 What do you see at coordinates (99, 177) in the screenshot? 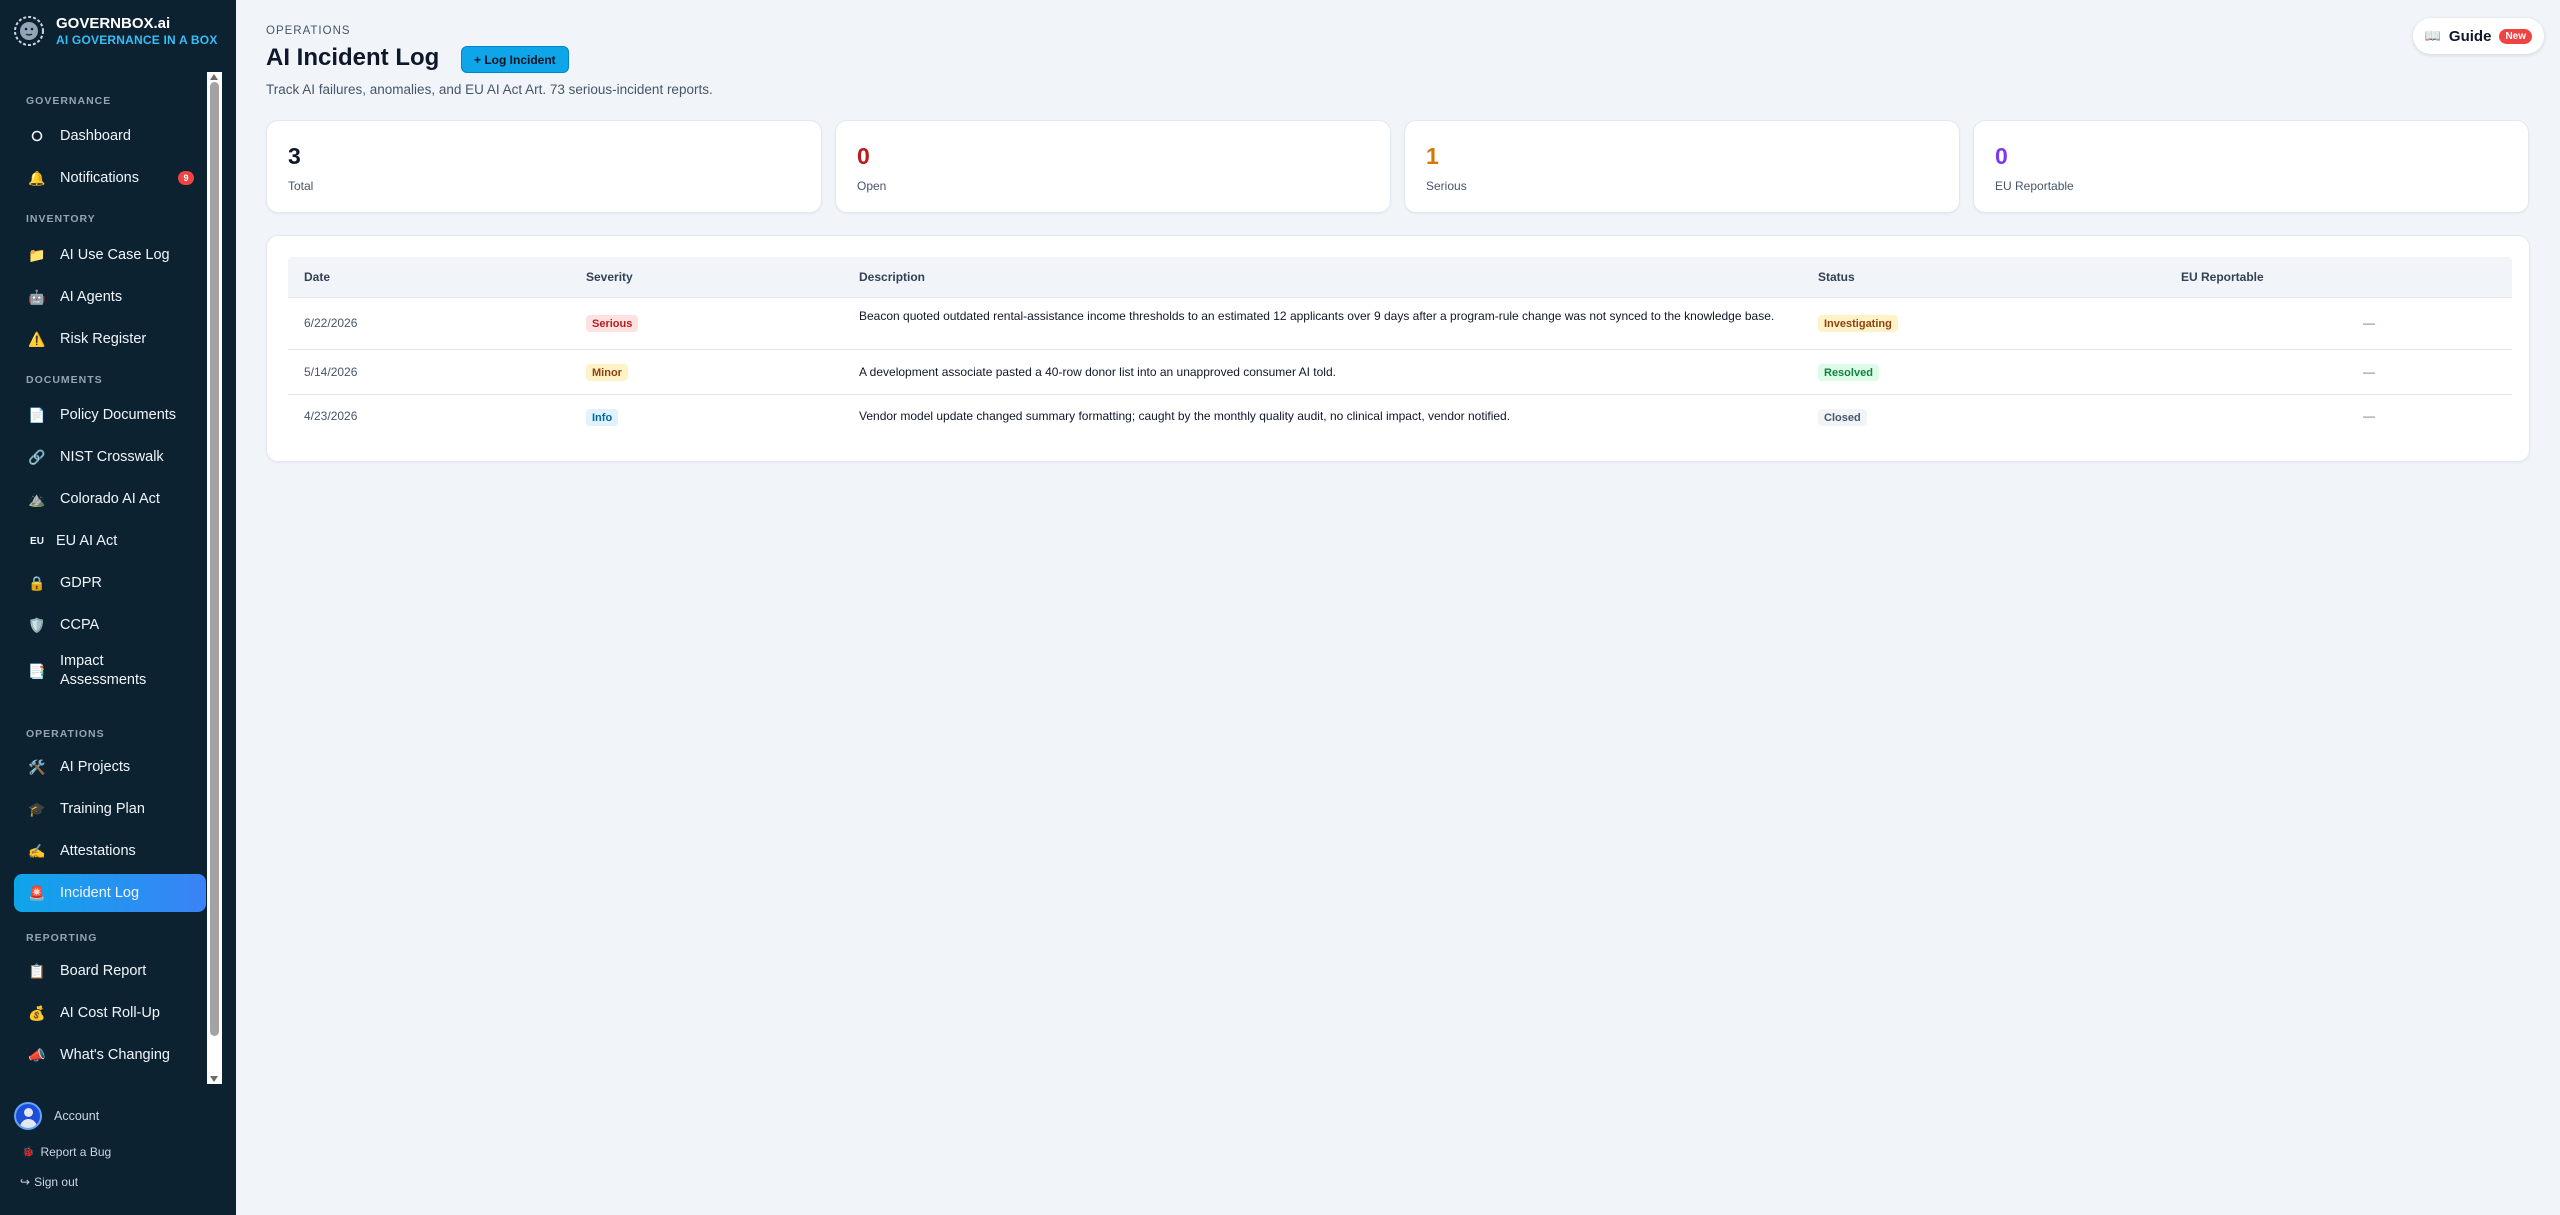
I see `sidebar-item-label: Notifications` at bounding box center [99, 177].